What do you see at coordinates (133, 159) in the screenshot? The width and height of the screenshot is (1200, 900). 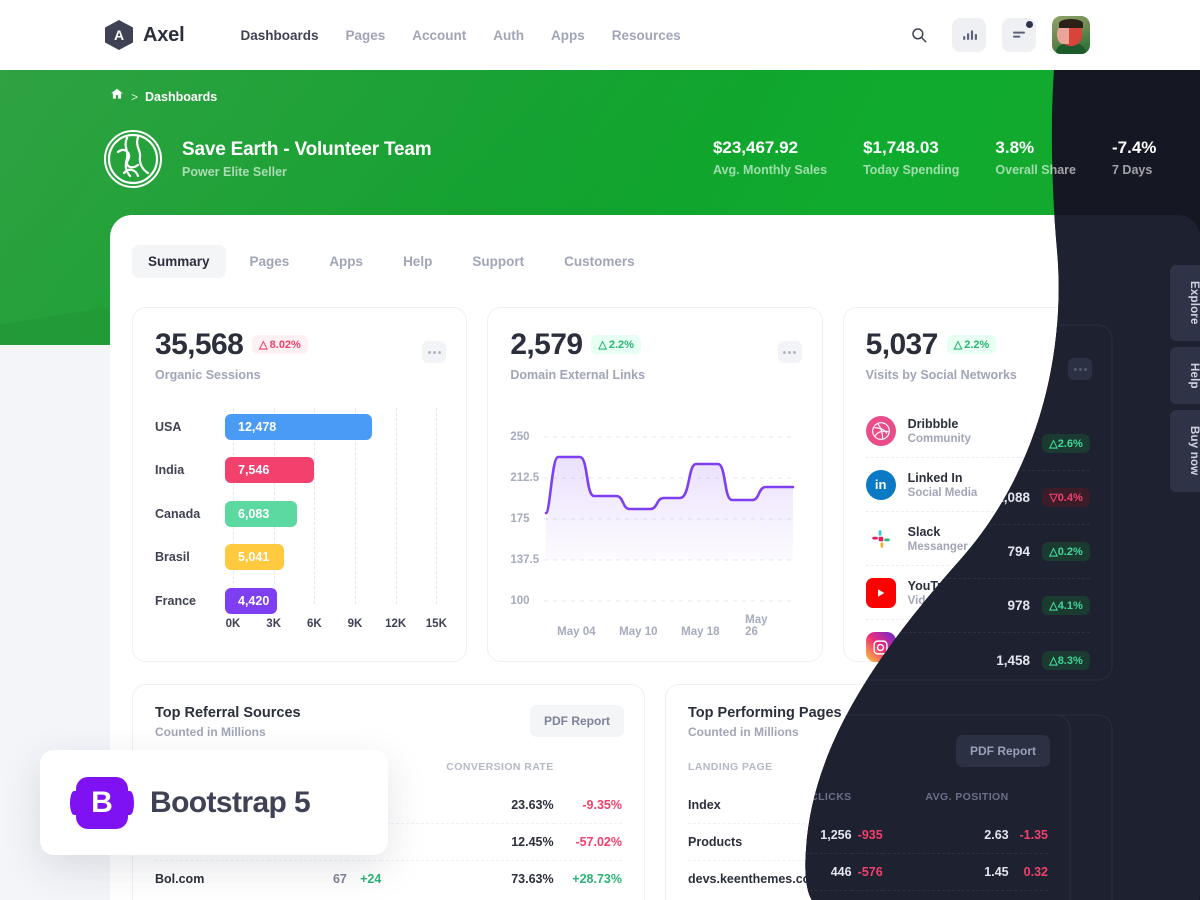 I see `team-logo-icon` at bounding box center [133, 159].